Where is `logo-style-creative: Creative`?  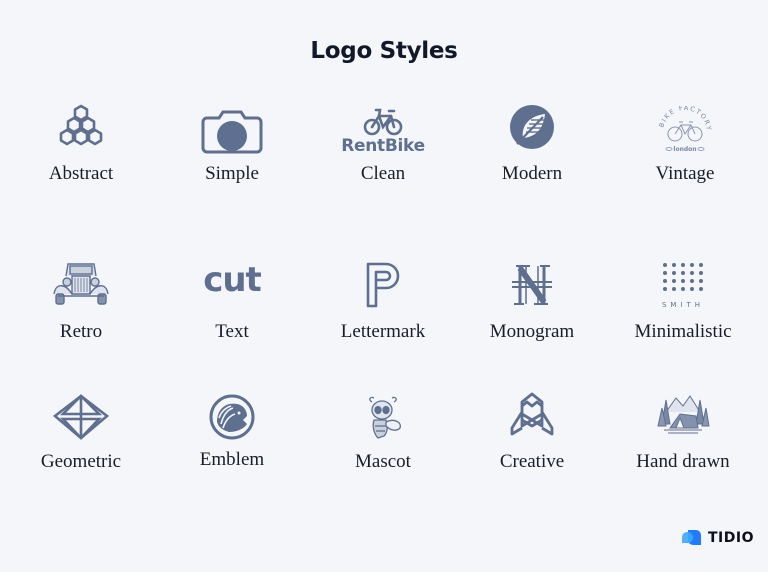 logo-style-creative: Creative is located at coordinates (532, 437).